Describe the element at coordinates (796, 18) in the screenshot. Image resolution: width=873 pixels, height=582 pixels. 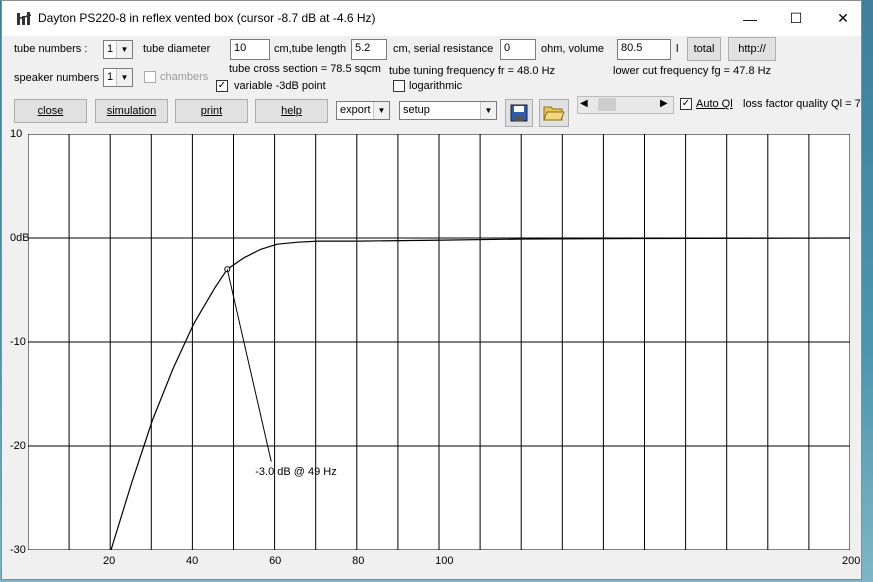
I see `maximize-button: ☐` at that location.